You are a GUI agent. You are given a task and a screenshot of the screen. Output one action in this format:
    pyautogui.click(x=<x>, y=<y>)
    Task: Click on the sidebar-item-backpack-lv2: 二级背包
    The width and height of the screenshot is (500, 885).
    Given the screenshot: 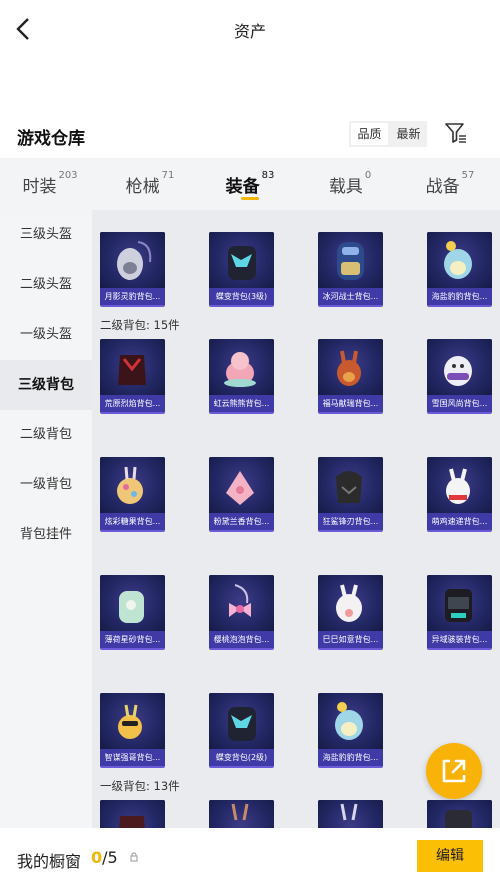 What is the action you would take?
    pyautogui.click(x=46, y=435)
    